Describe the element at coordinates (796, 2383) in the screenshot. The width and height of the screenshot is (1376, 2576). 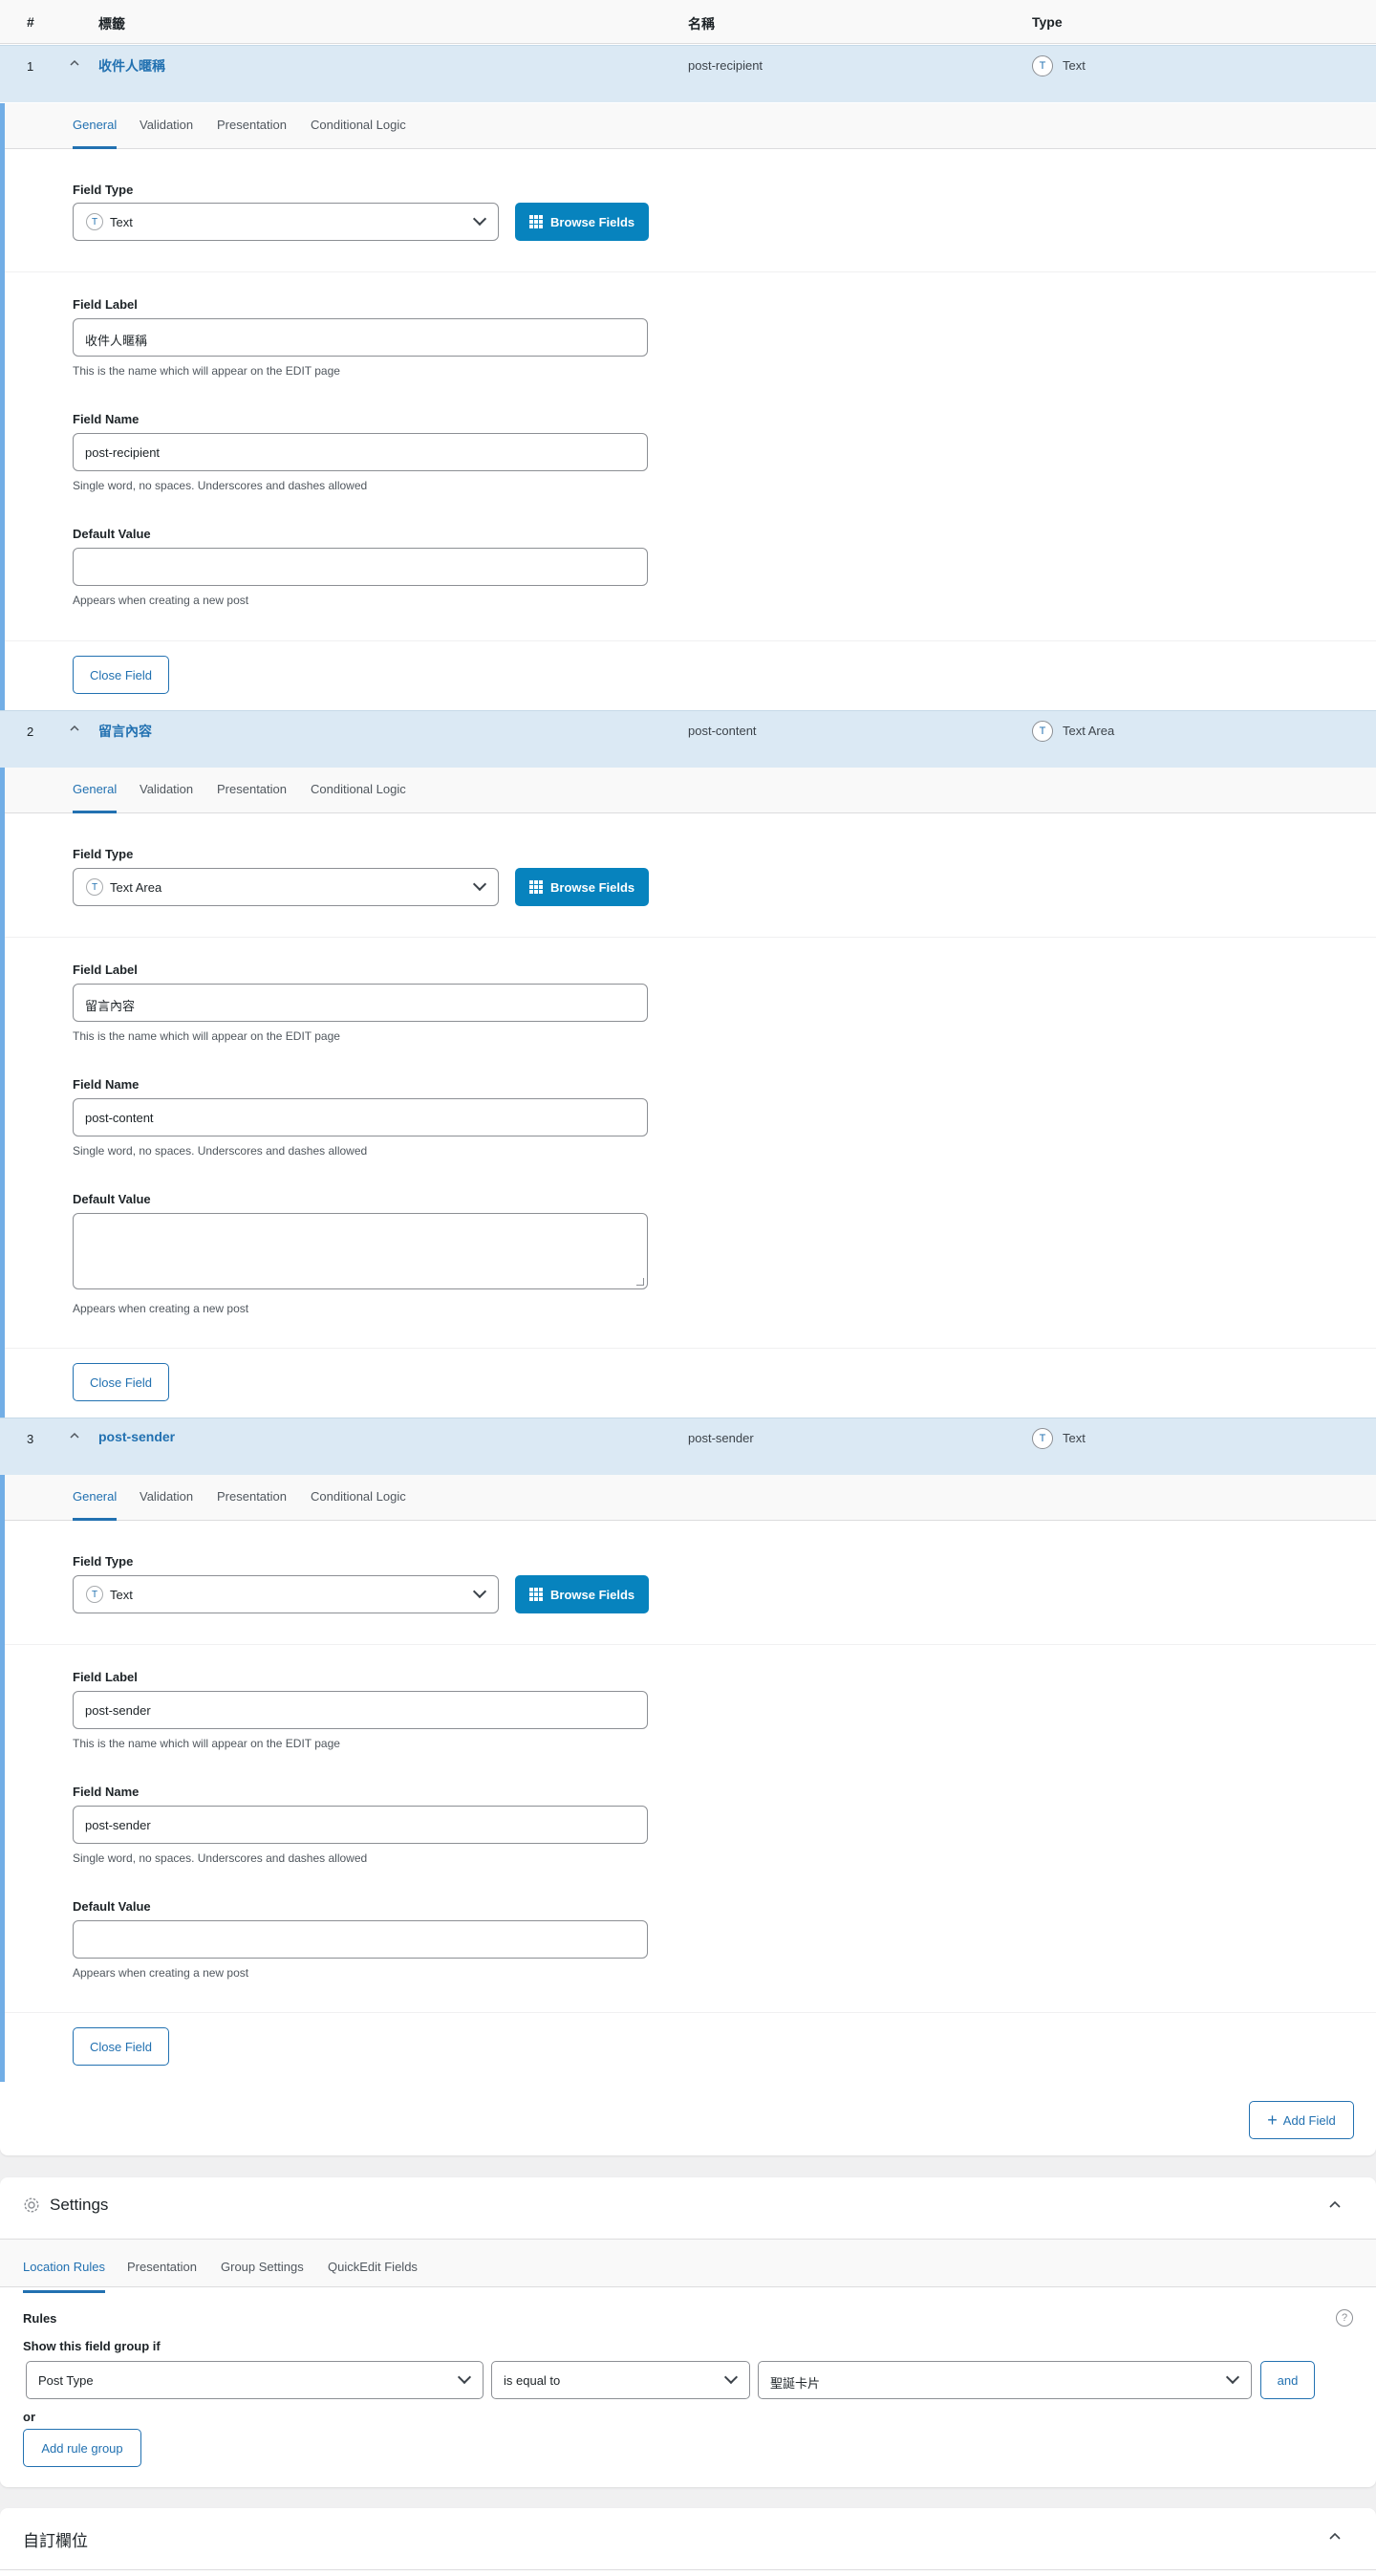
I see `rule-value-value: 聖誕卡片` at that location.